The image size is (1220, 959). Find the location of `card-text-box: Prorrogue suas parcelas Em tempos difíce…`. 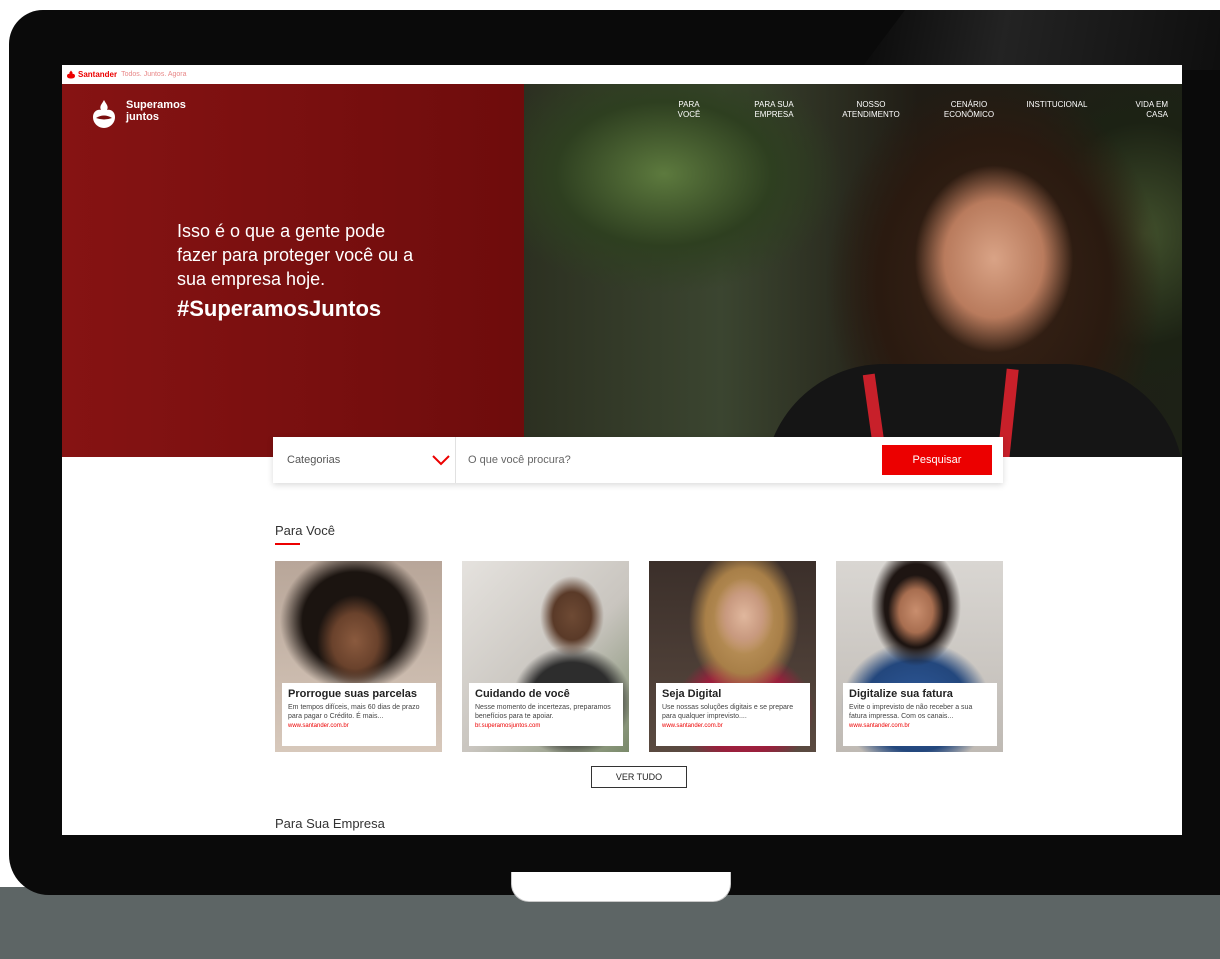

card-text-box: Prorrogue suas parcelas Em tempos difíce… is located at coordinates (359, 714).